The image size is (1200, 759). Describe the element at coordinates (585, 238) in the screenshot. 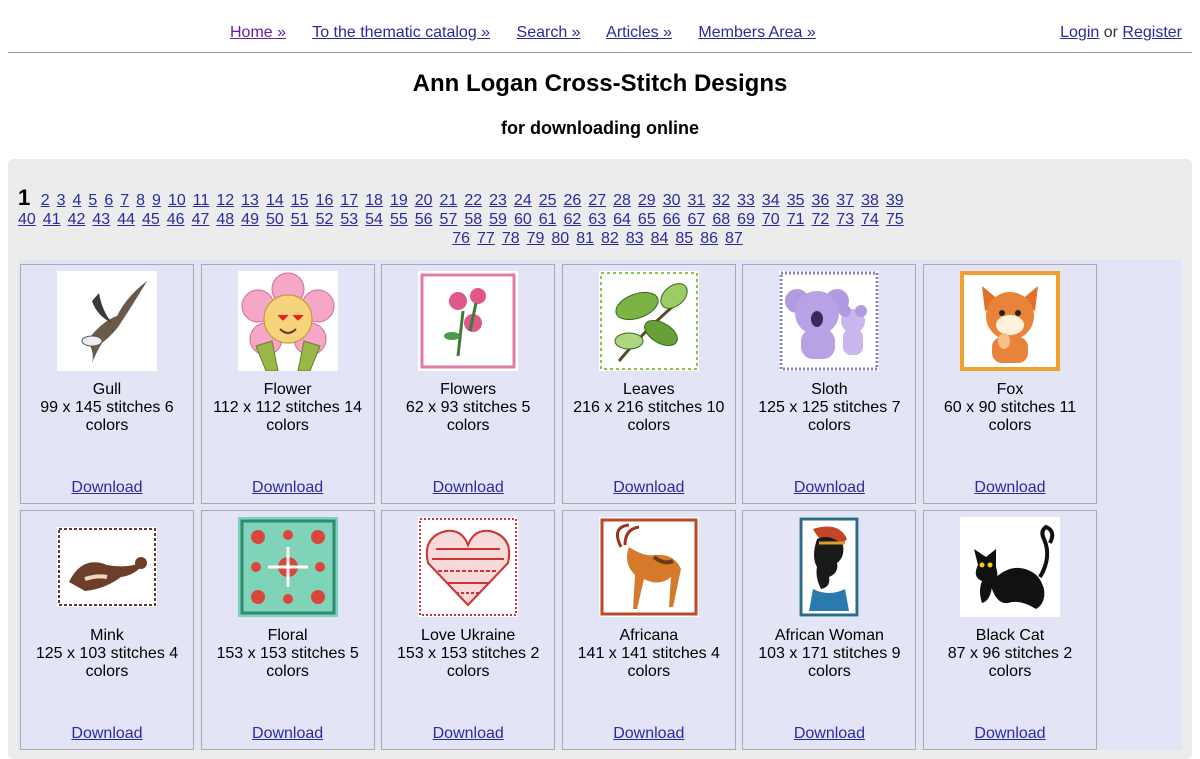

I see `page-link: 81` at that location.